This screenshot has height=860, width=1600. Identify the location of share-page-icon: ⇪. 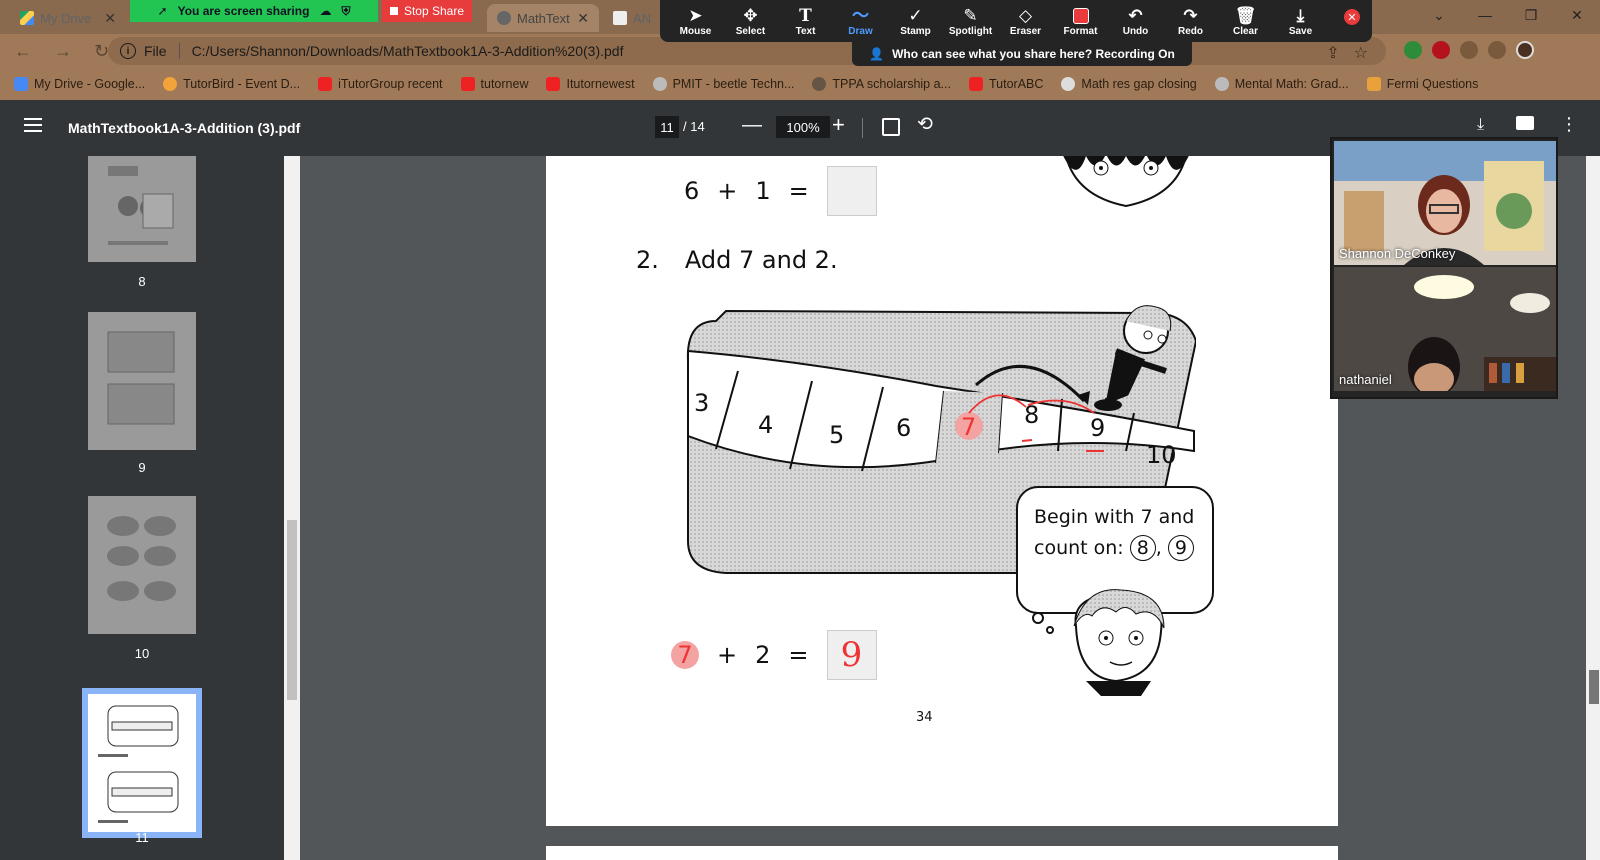
(1332, 53).